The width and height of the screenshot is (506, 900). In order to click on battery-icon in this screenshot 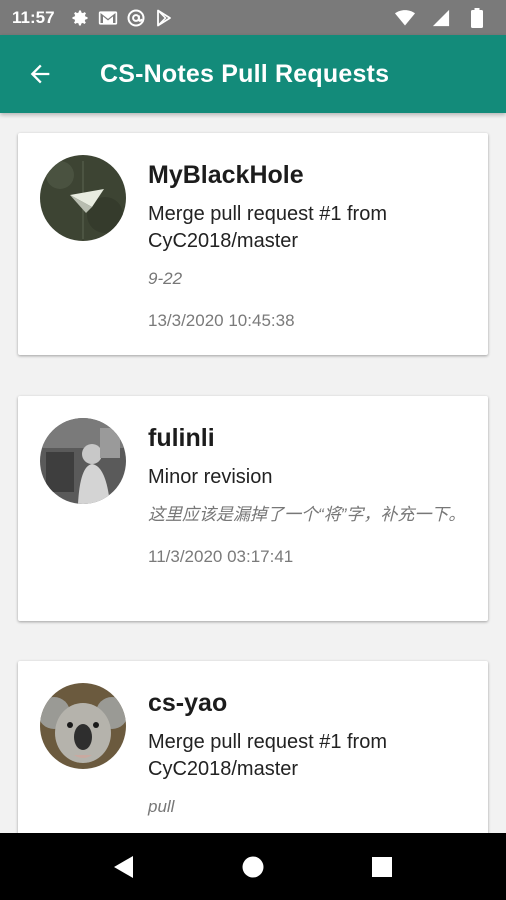, I will do `click(477, 18)`.